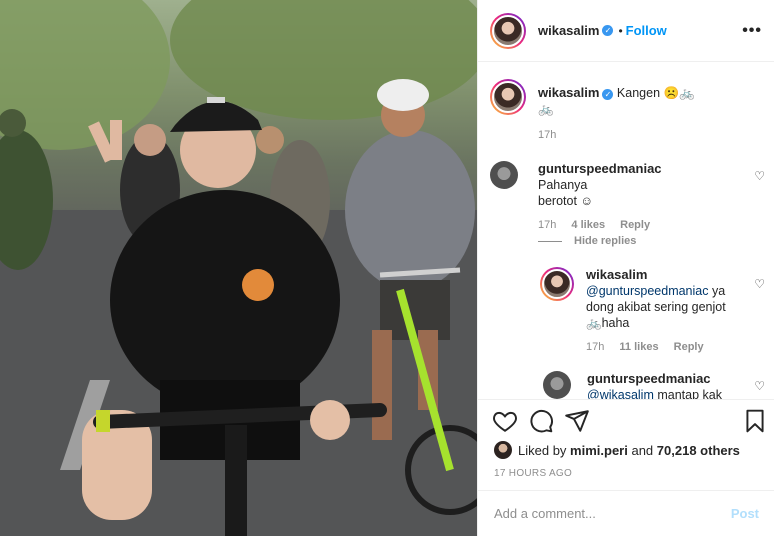 This screenshot has height=536, width=774. I want to click on comment-text: Pahanya, so click(563, 185).